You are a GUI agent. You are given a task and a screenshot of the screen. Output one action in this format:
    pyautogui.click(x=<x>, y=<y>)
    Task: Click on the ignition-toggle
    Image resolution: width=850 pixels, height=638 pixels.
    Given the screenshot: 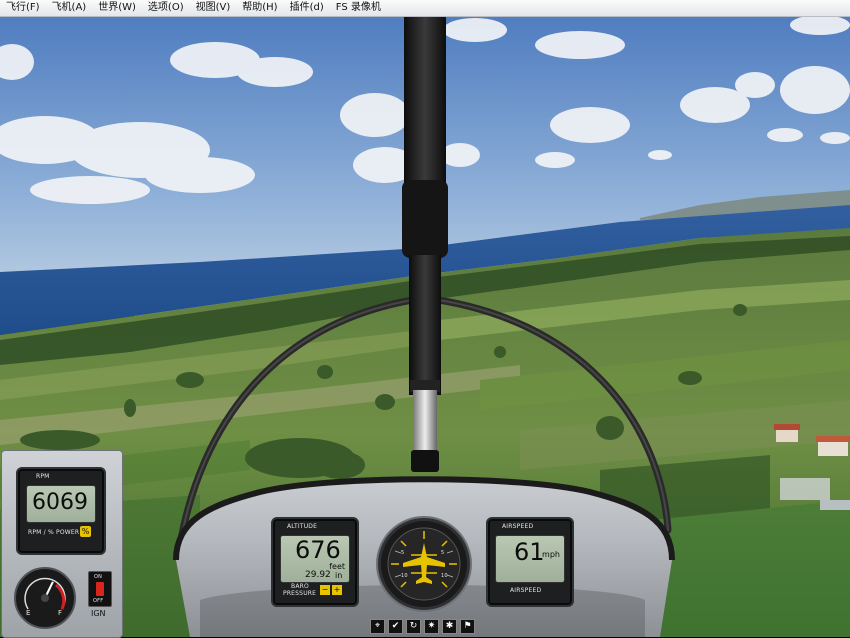 What is the action you would take?
    pyautogui.click(x=100, y=589)
    